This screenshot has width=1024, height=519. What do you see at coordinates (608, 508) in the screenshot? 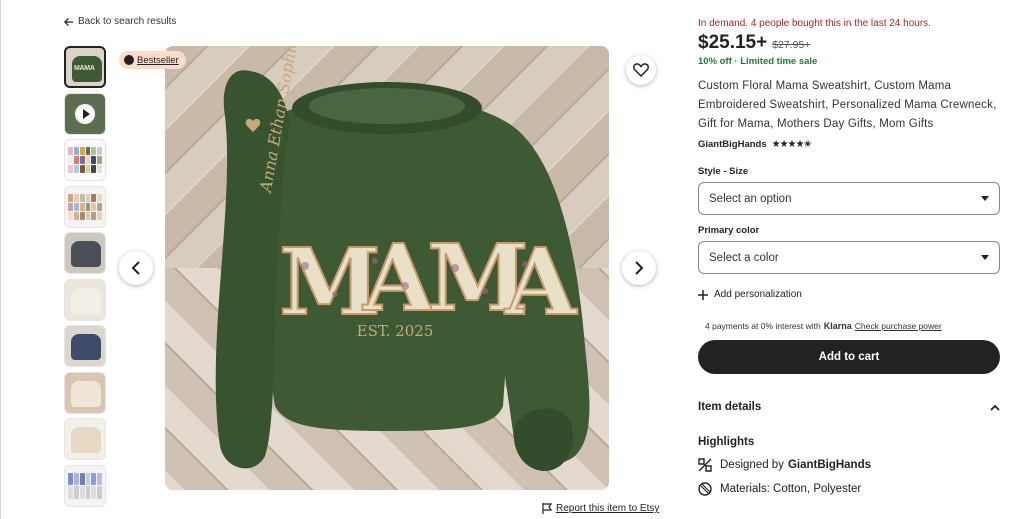
I see `report-label: Report this item to Etsy` at bounding box center [608, 508].